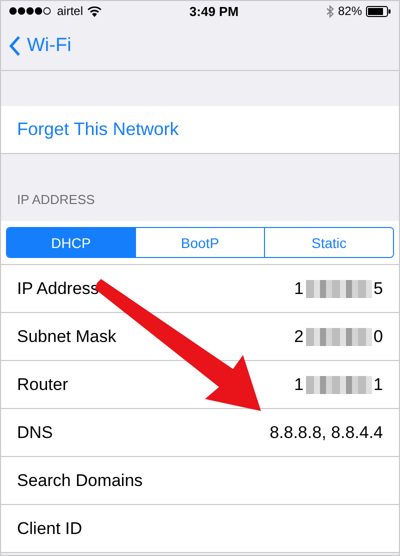 This screenshot has height=556, width=400. What do you see at coordinates (350, 11) in the screenshot?
I see `battery-percent: 82%` at bounding box center [350, 11].